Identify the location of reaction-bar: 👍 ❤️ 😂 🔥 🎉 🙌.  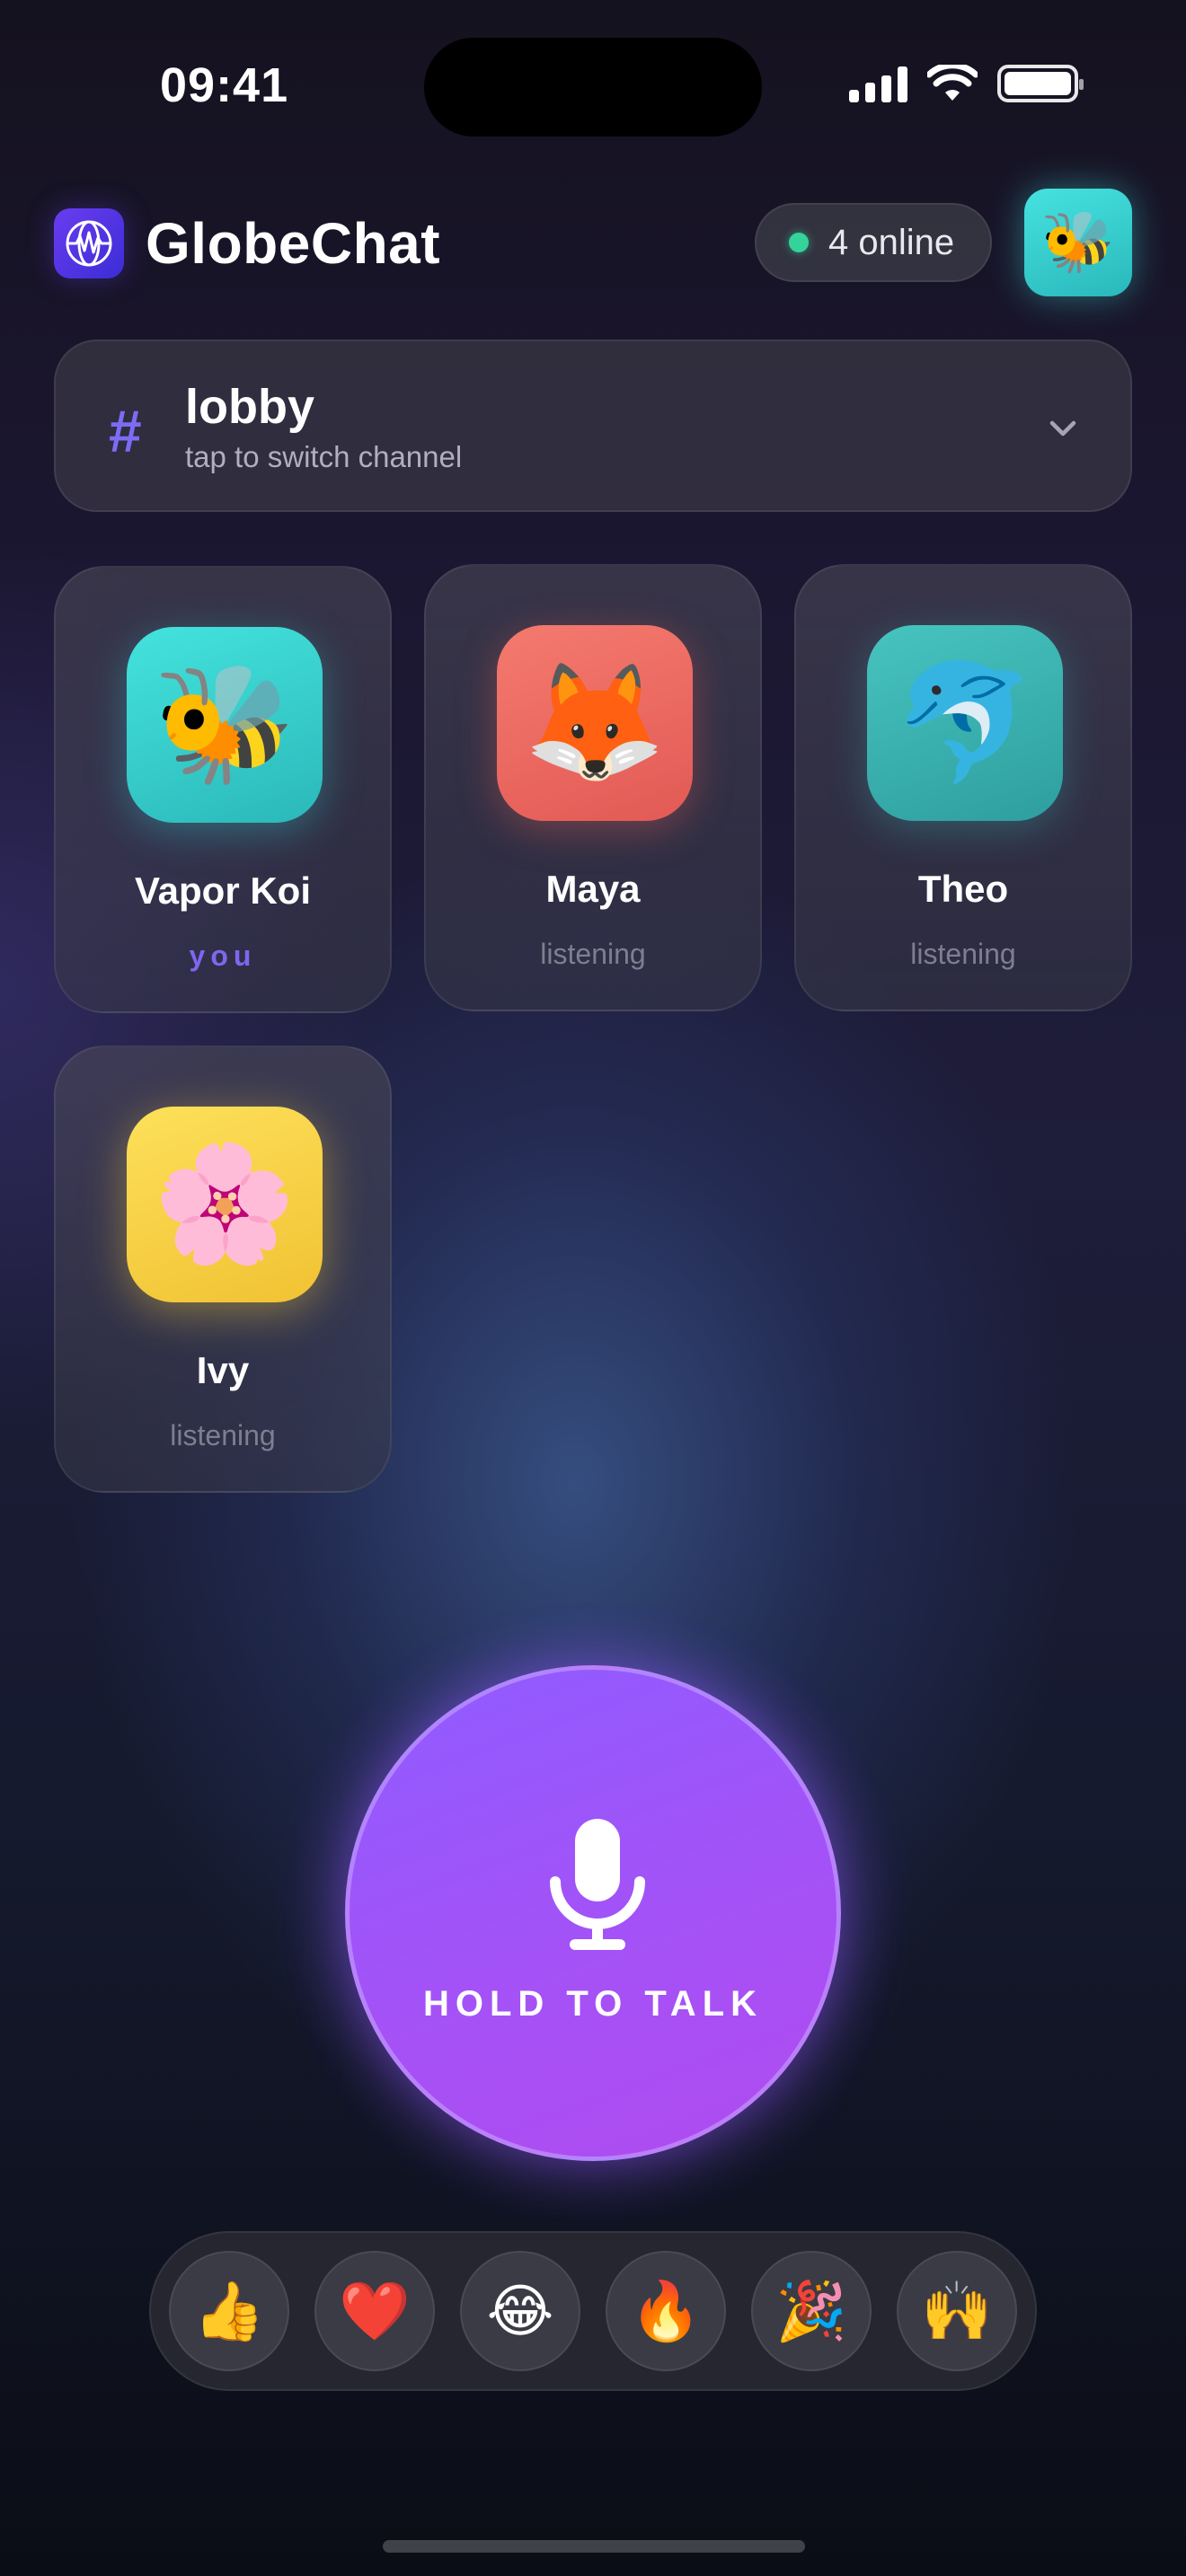
(593, 2311).